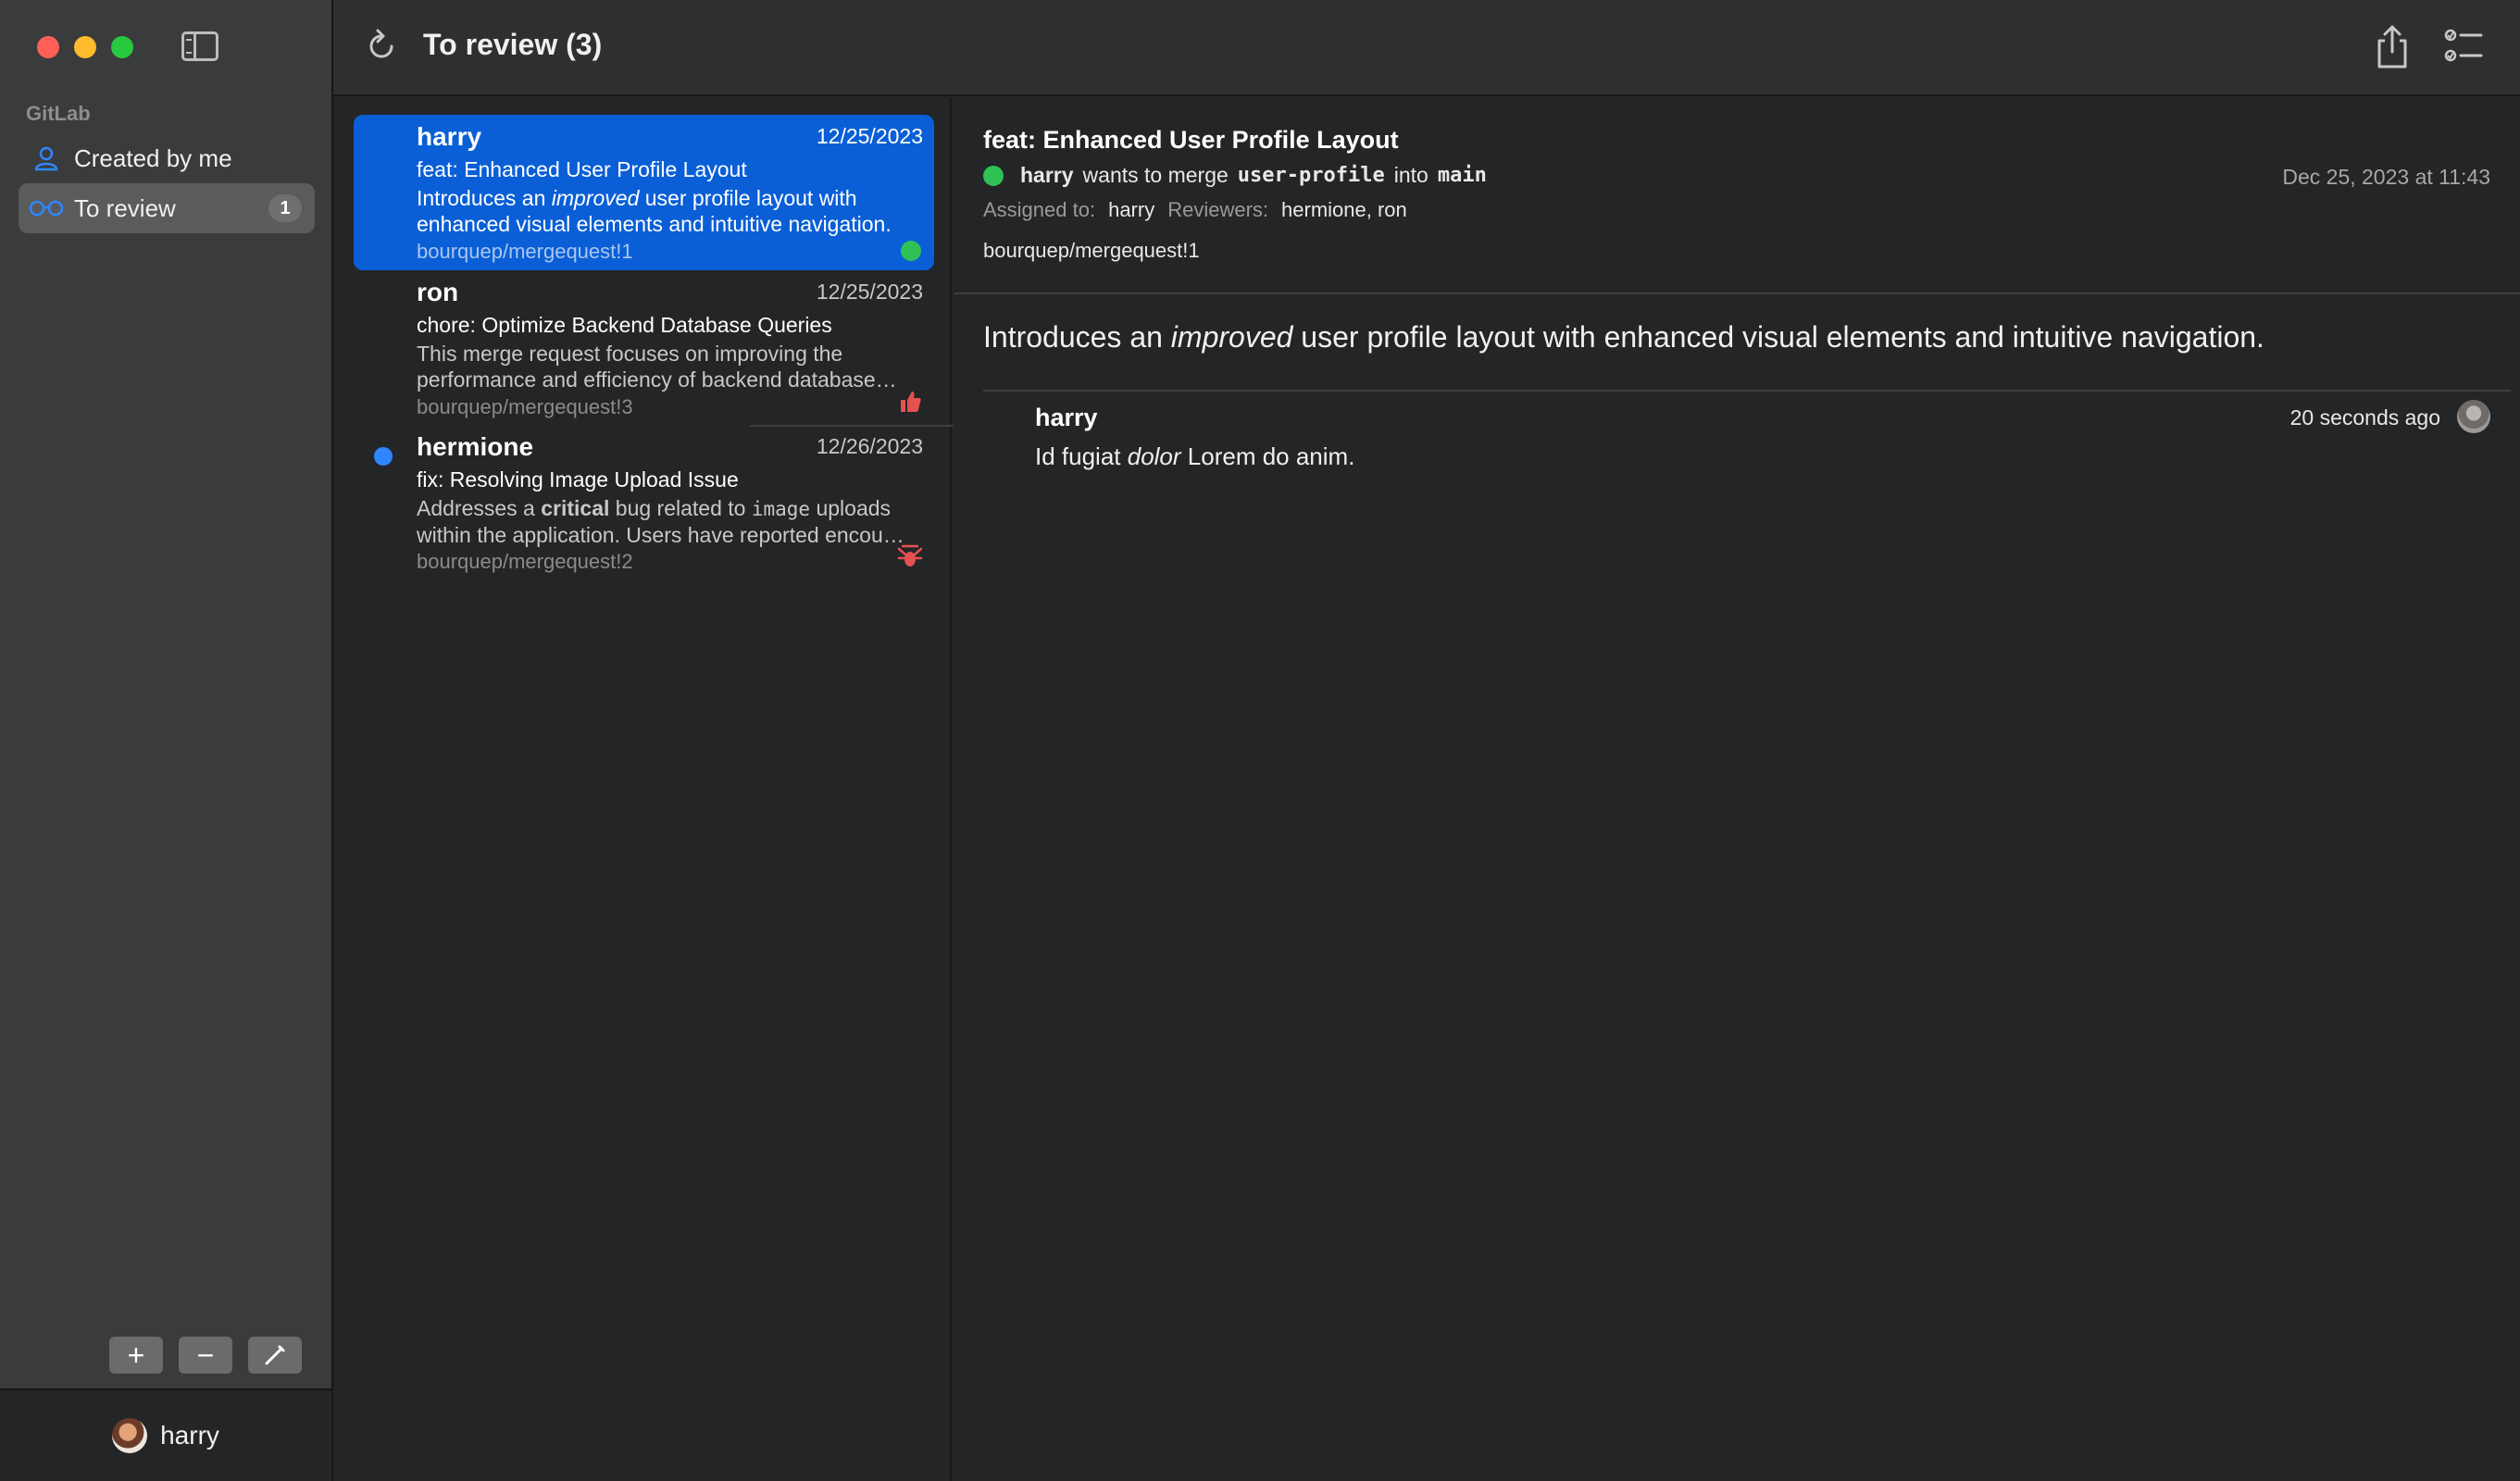  What do you see at coordinates (1047, 176) in the screenshot?
I see `detail-author: harry` at bounding box center [1047, 176].